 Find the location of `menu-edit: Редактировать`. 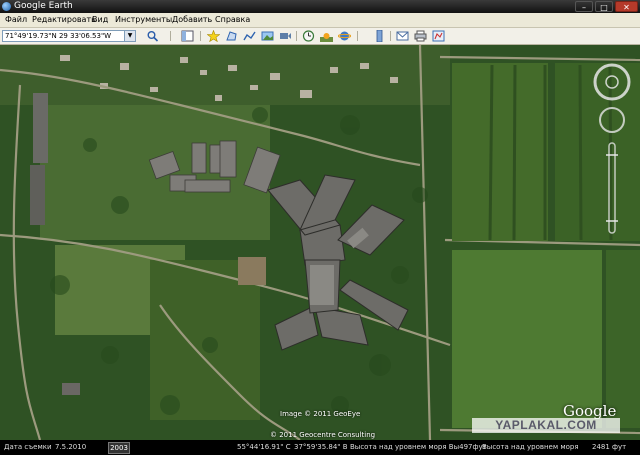

menu-edit: Редактировать is located at coordinates (64, 20).